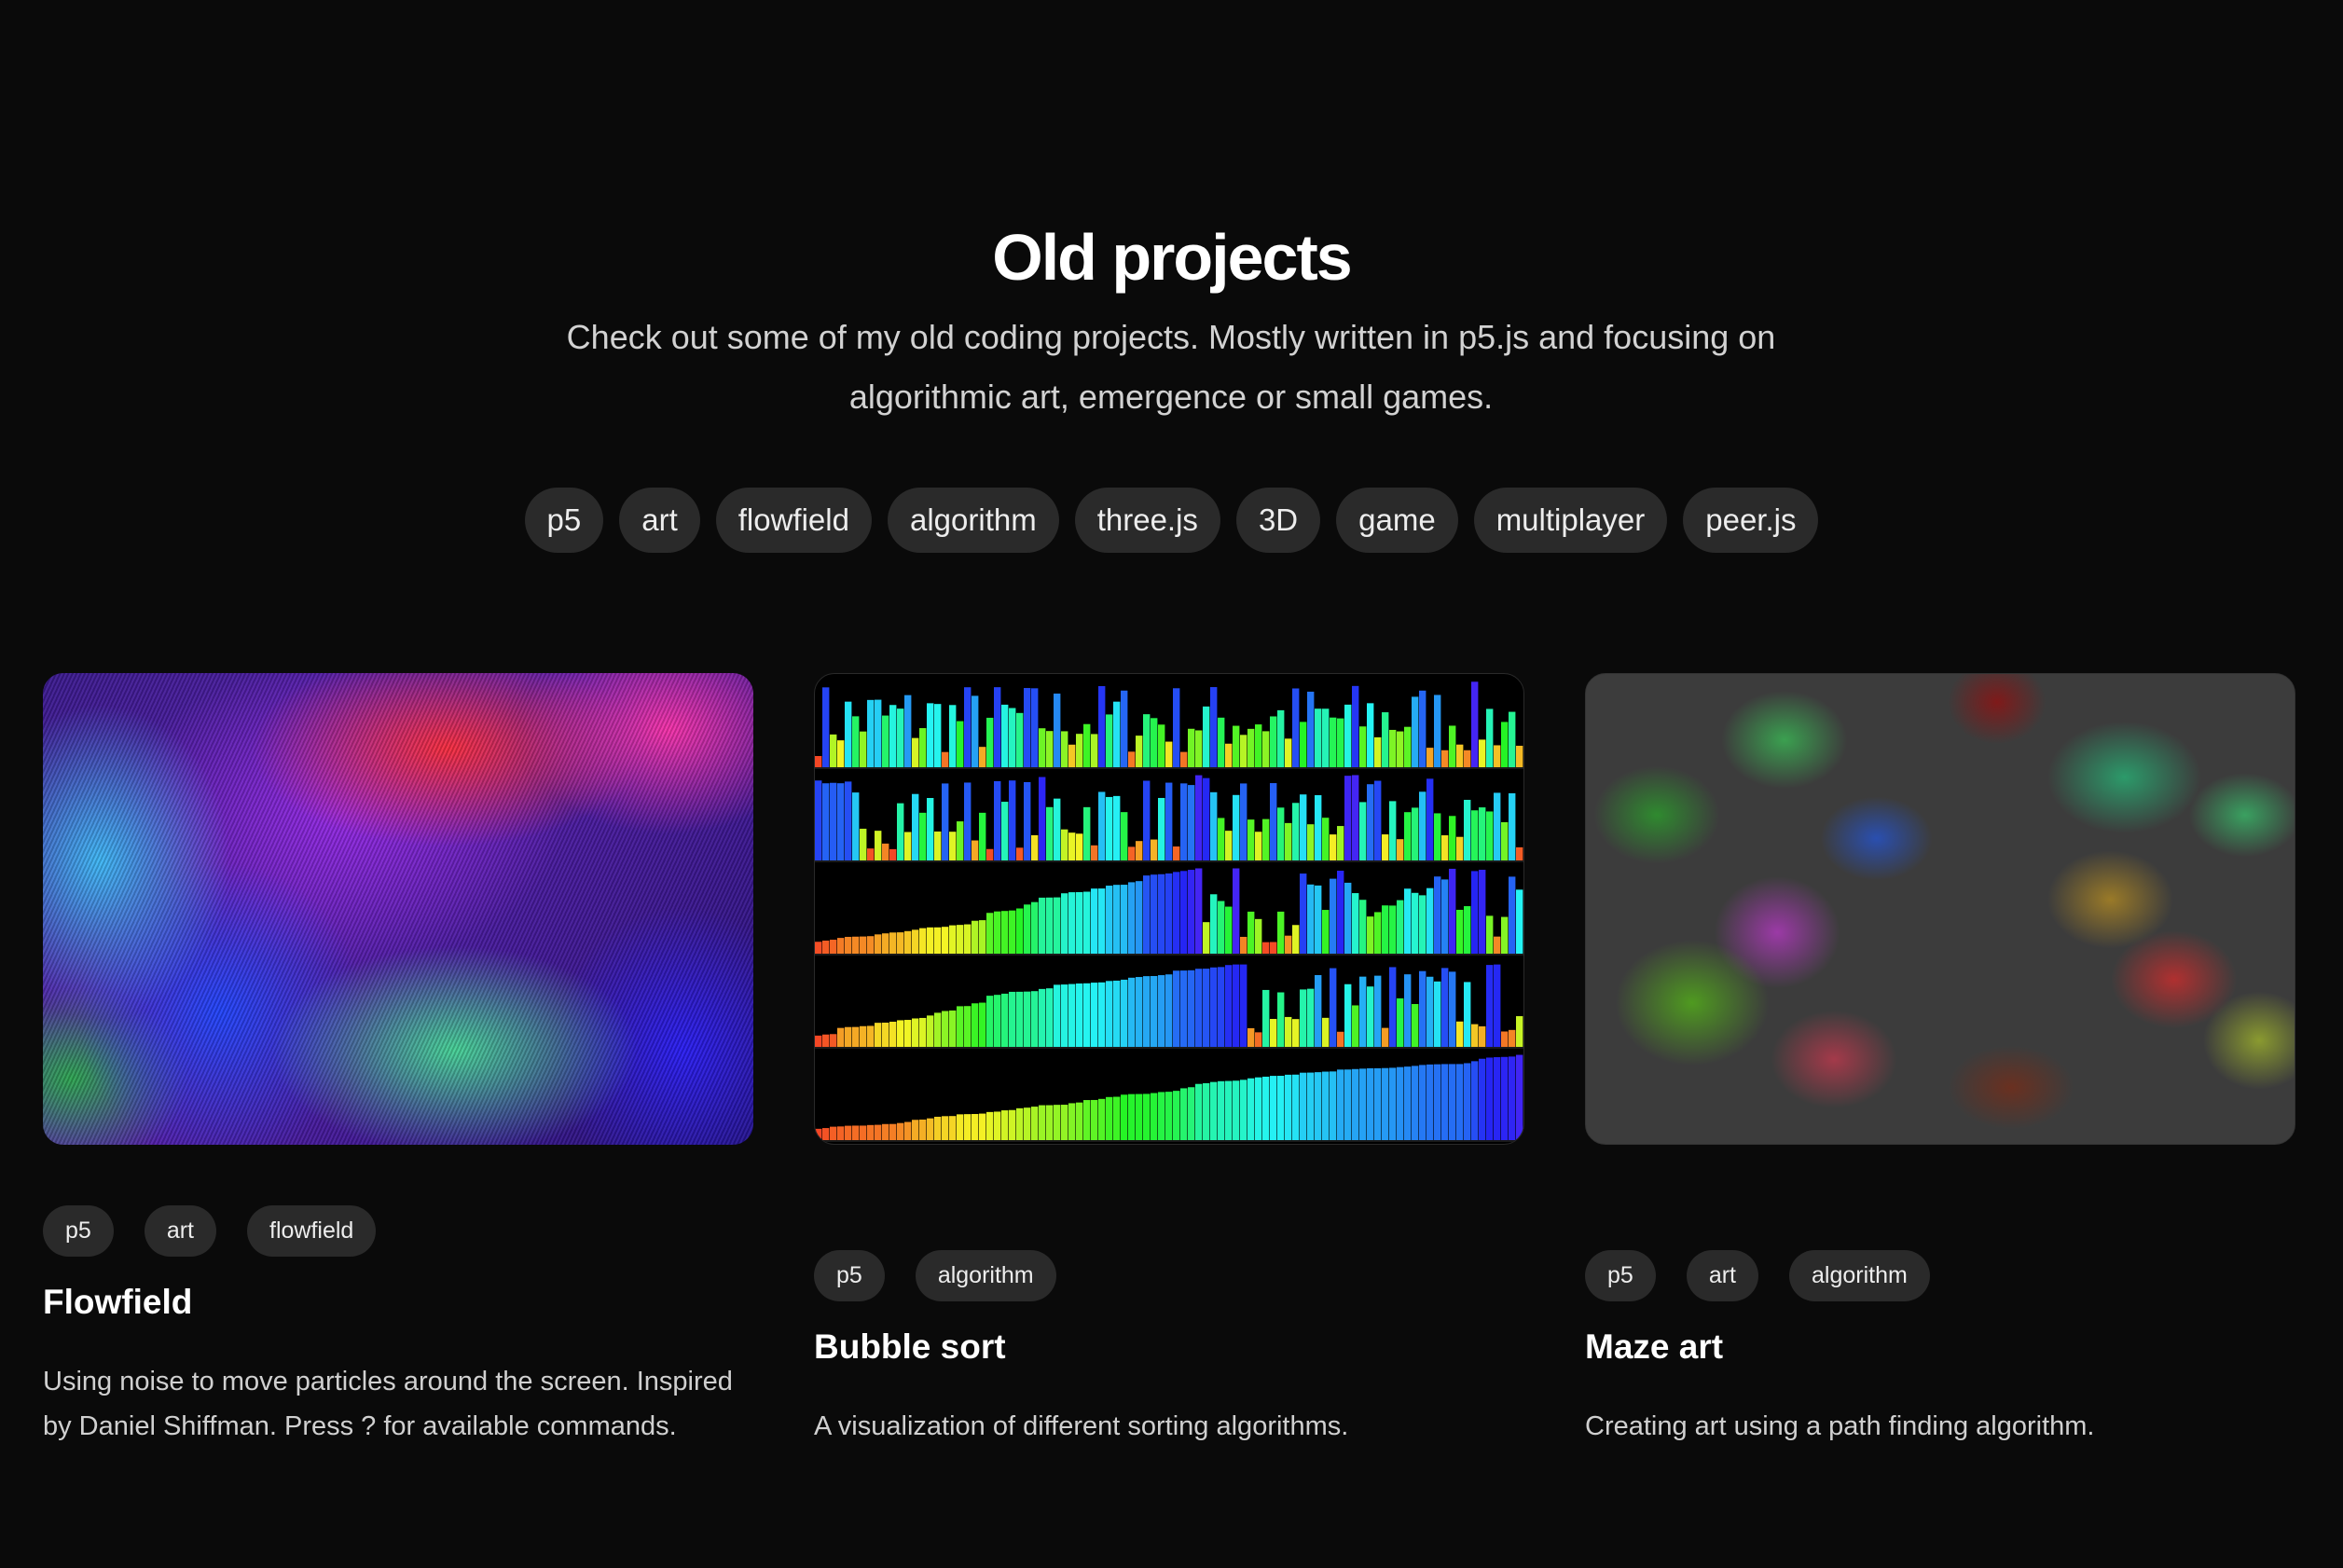  I want to click on filter-tag-art: art, so click(659, 520).